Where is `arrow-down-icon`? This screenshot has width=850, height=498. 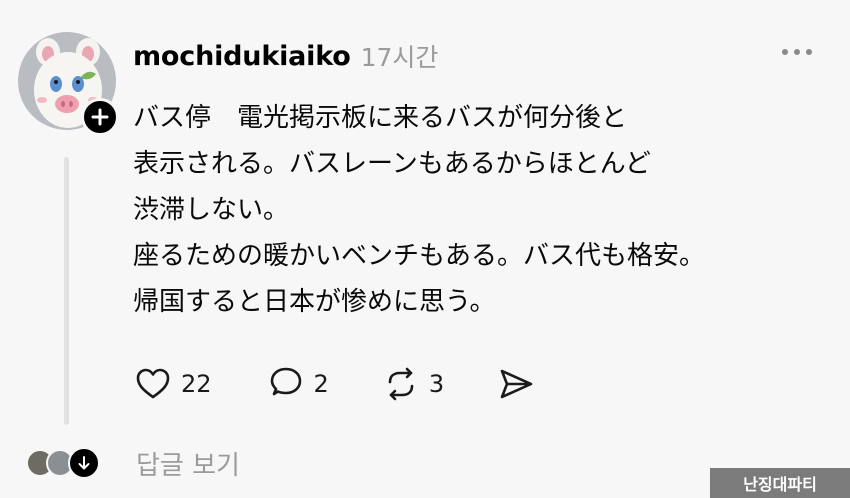
arrow-down-icon is located at coordinates (84, 463).